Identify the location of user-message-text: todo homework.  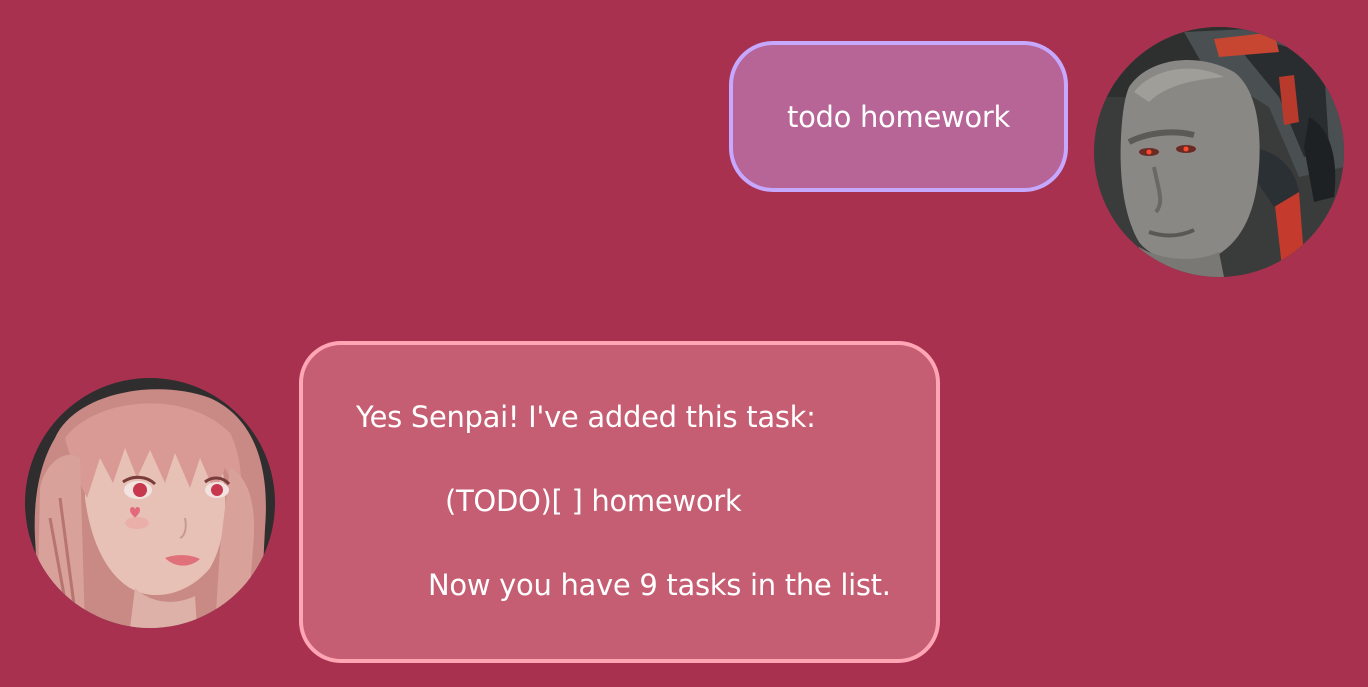
(898, 116).